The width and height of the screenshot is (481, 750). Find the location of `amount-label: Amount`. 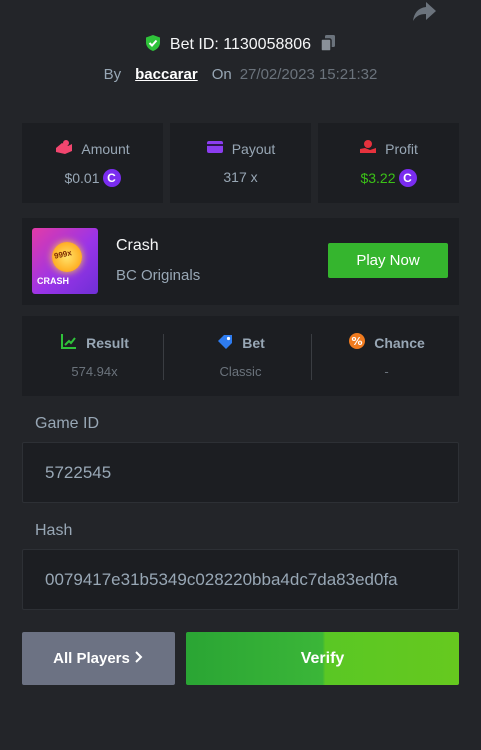

amount-label: Amount is located at coordinates (105, 148).